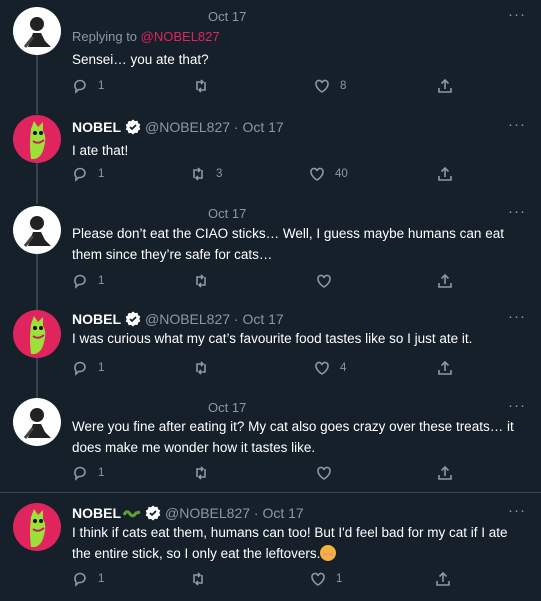 The width and height of the screenshot is (541, 601). What do you see at coordinates (106, 36) in the screenshot?
I see `replying-prefix: Replying to` at bounding box center [106, 36].